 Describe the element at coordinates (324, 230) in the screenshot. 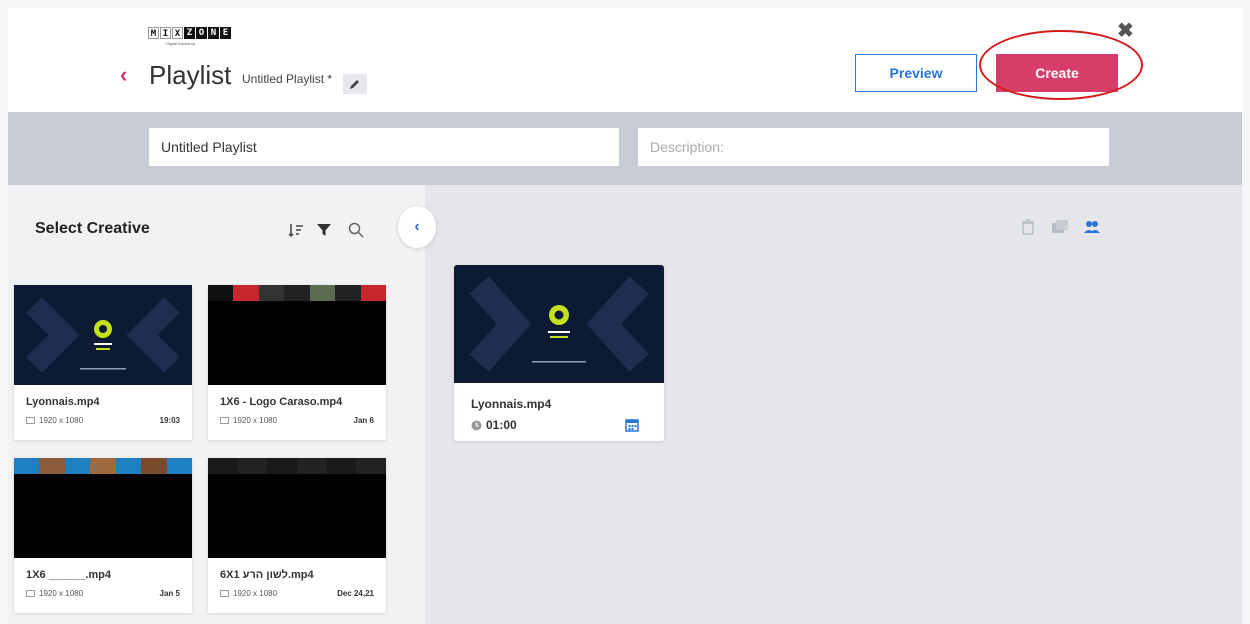

I see `filter-icon` at that location.